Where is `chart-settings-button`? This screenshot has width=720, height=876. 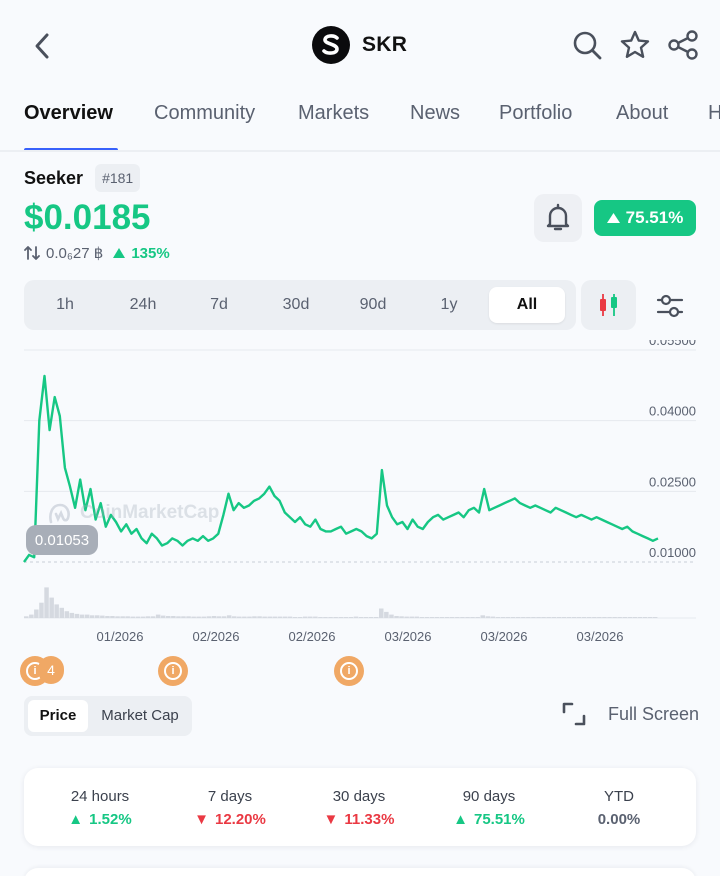
chart-settings-button is located at coordinates (670, 306).